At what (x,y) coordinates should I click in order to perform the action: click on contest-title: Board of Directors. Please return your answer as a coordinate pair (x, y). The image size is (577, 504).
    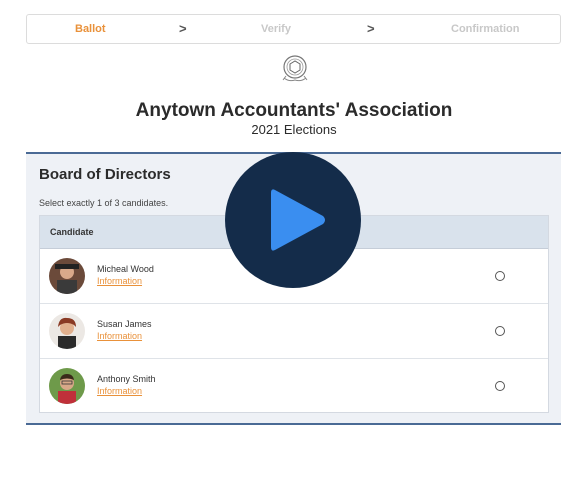
    Looking at the image, I should click on (105, 174).